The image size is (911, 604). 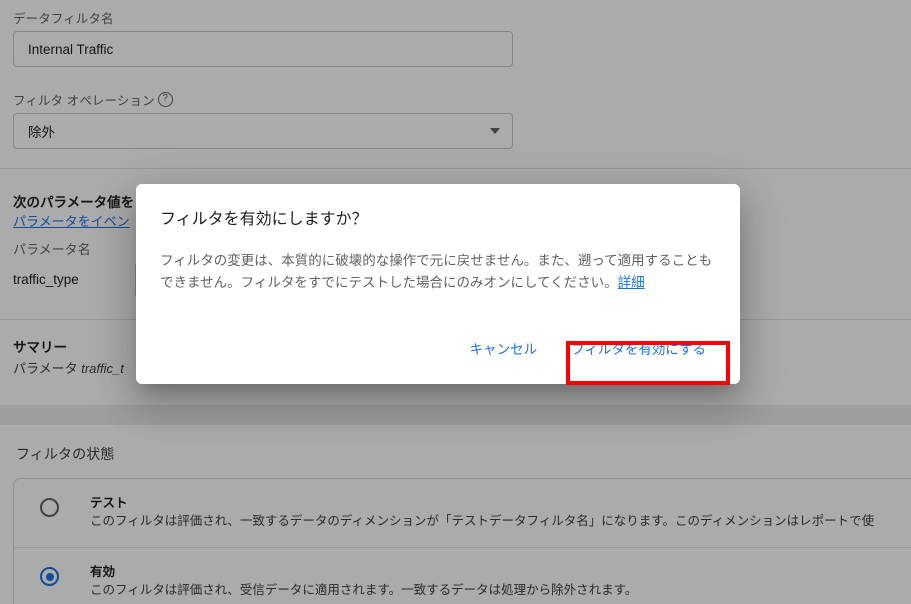 I want to click on dialog-learn-more-link: 詳細, so click(x=631, y=282).